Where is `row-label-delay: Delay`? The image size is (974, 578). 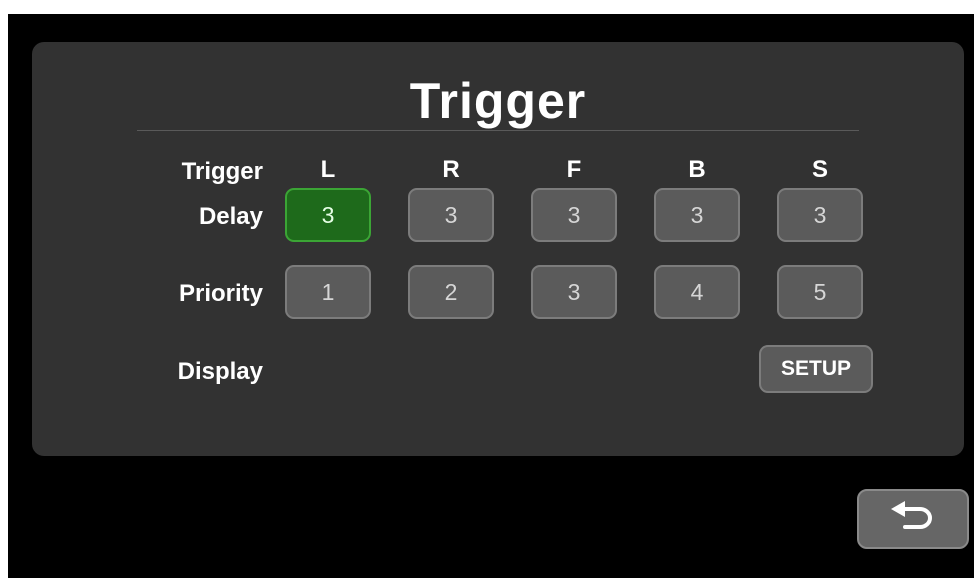 row-label-delay: Delay is located at coordinates (230, 216).